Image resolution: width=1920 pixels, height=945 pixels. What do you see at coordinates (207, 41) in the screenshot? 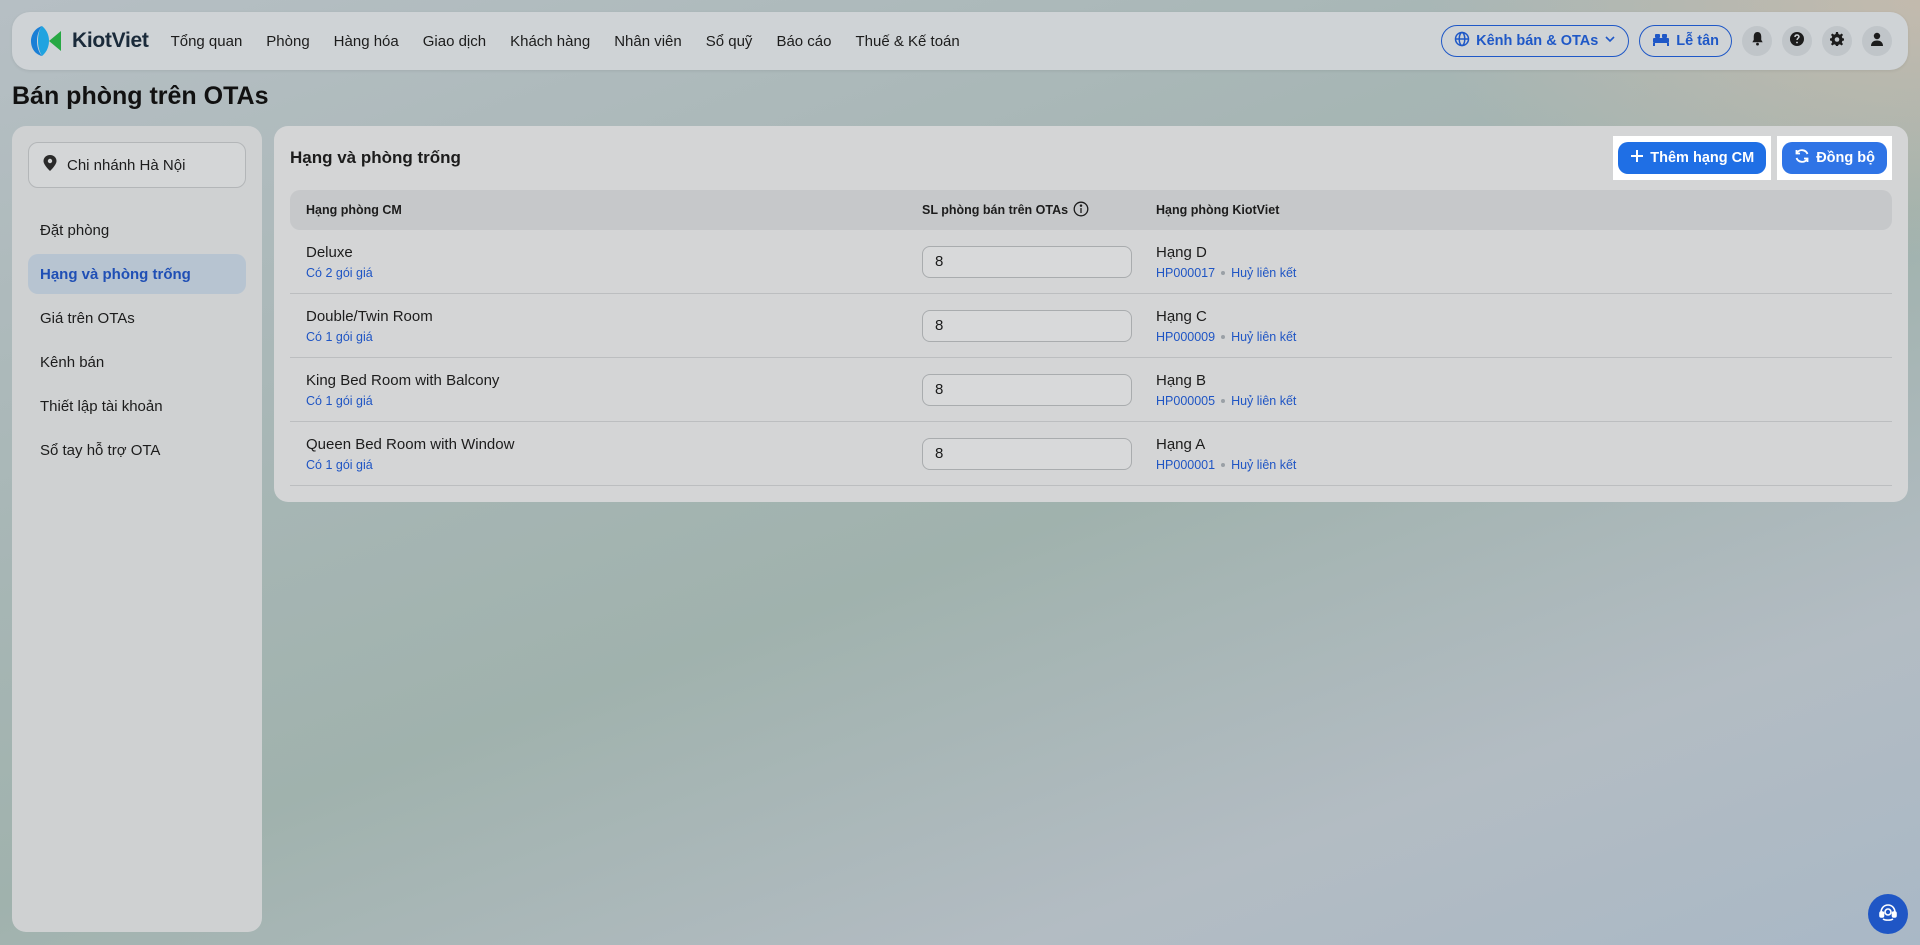
I see `nav-item-overview: Tổng quan` at bounding box center [207, 41].